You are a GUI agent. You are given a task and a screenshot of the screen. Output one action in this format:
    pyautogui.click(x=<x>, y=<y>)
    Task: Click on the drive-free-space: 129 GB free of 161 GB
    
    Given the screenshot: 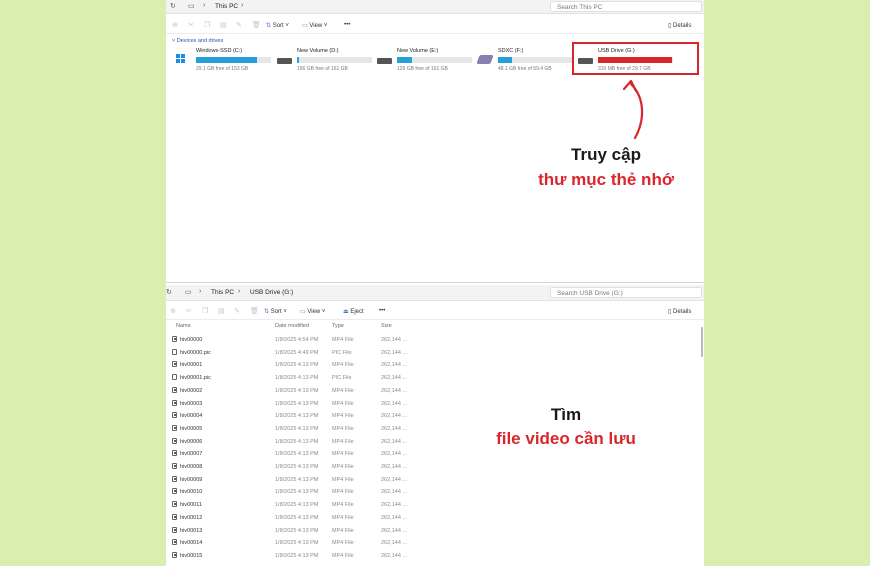 What is the action you would take?
    pyautogui.click(x=422, y=69)
    